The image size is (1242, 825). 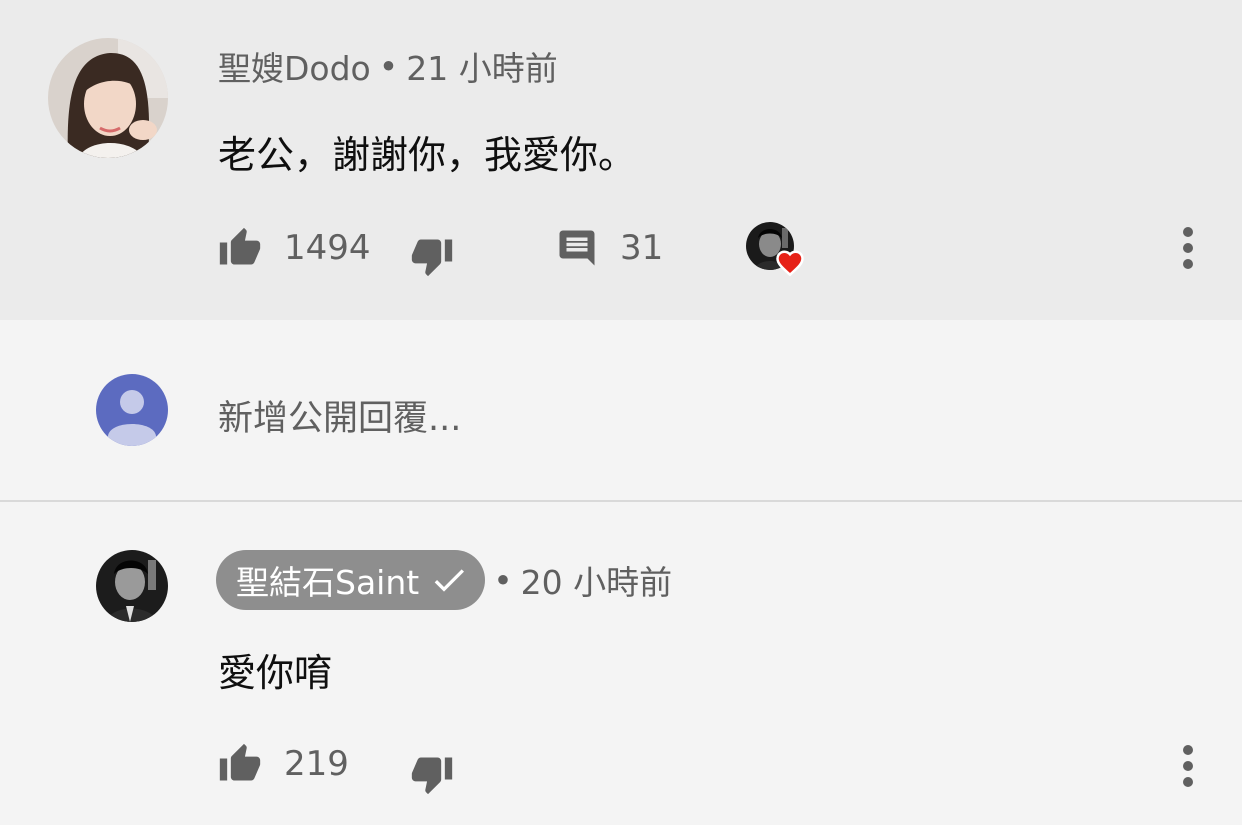 I want to click on person-icon, so click(x=132, y=418).